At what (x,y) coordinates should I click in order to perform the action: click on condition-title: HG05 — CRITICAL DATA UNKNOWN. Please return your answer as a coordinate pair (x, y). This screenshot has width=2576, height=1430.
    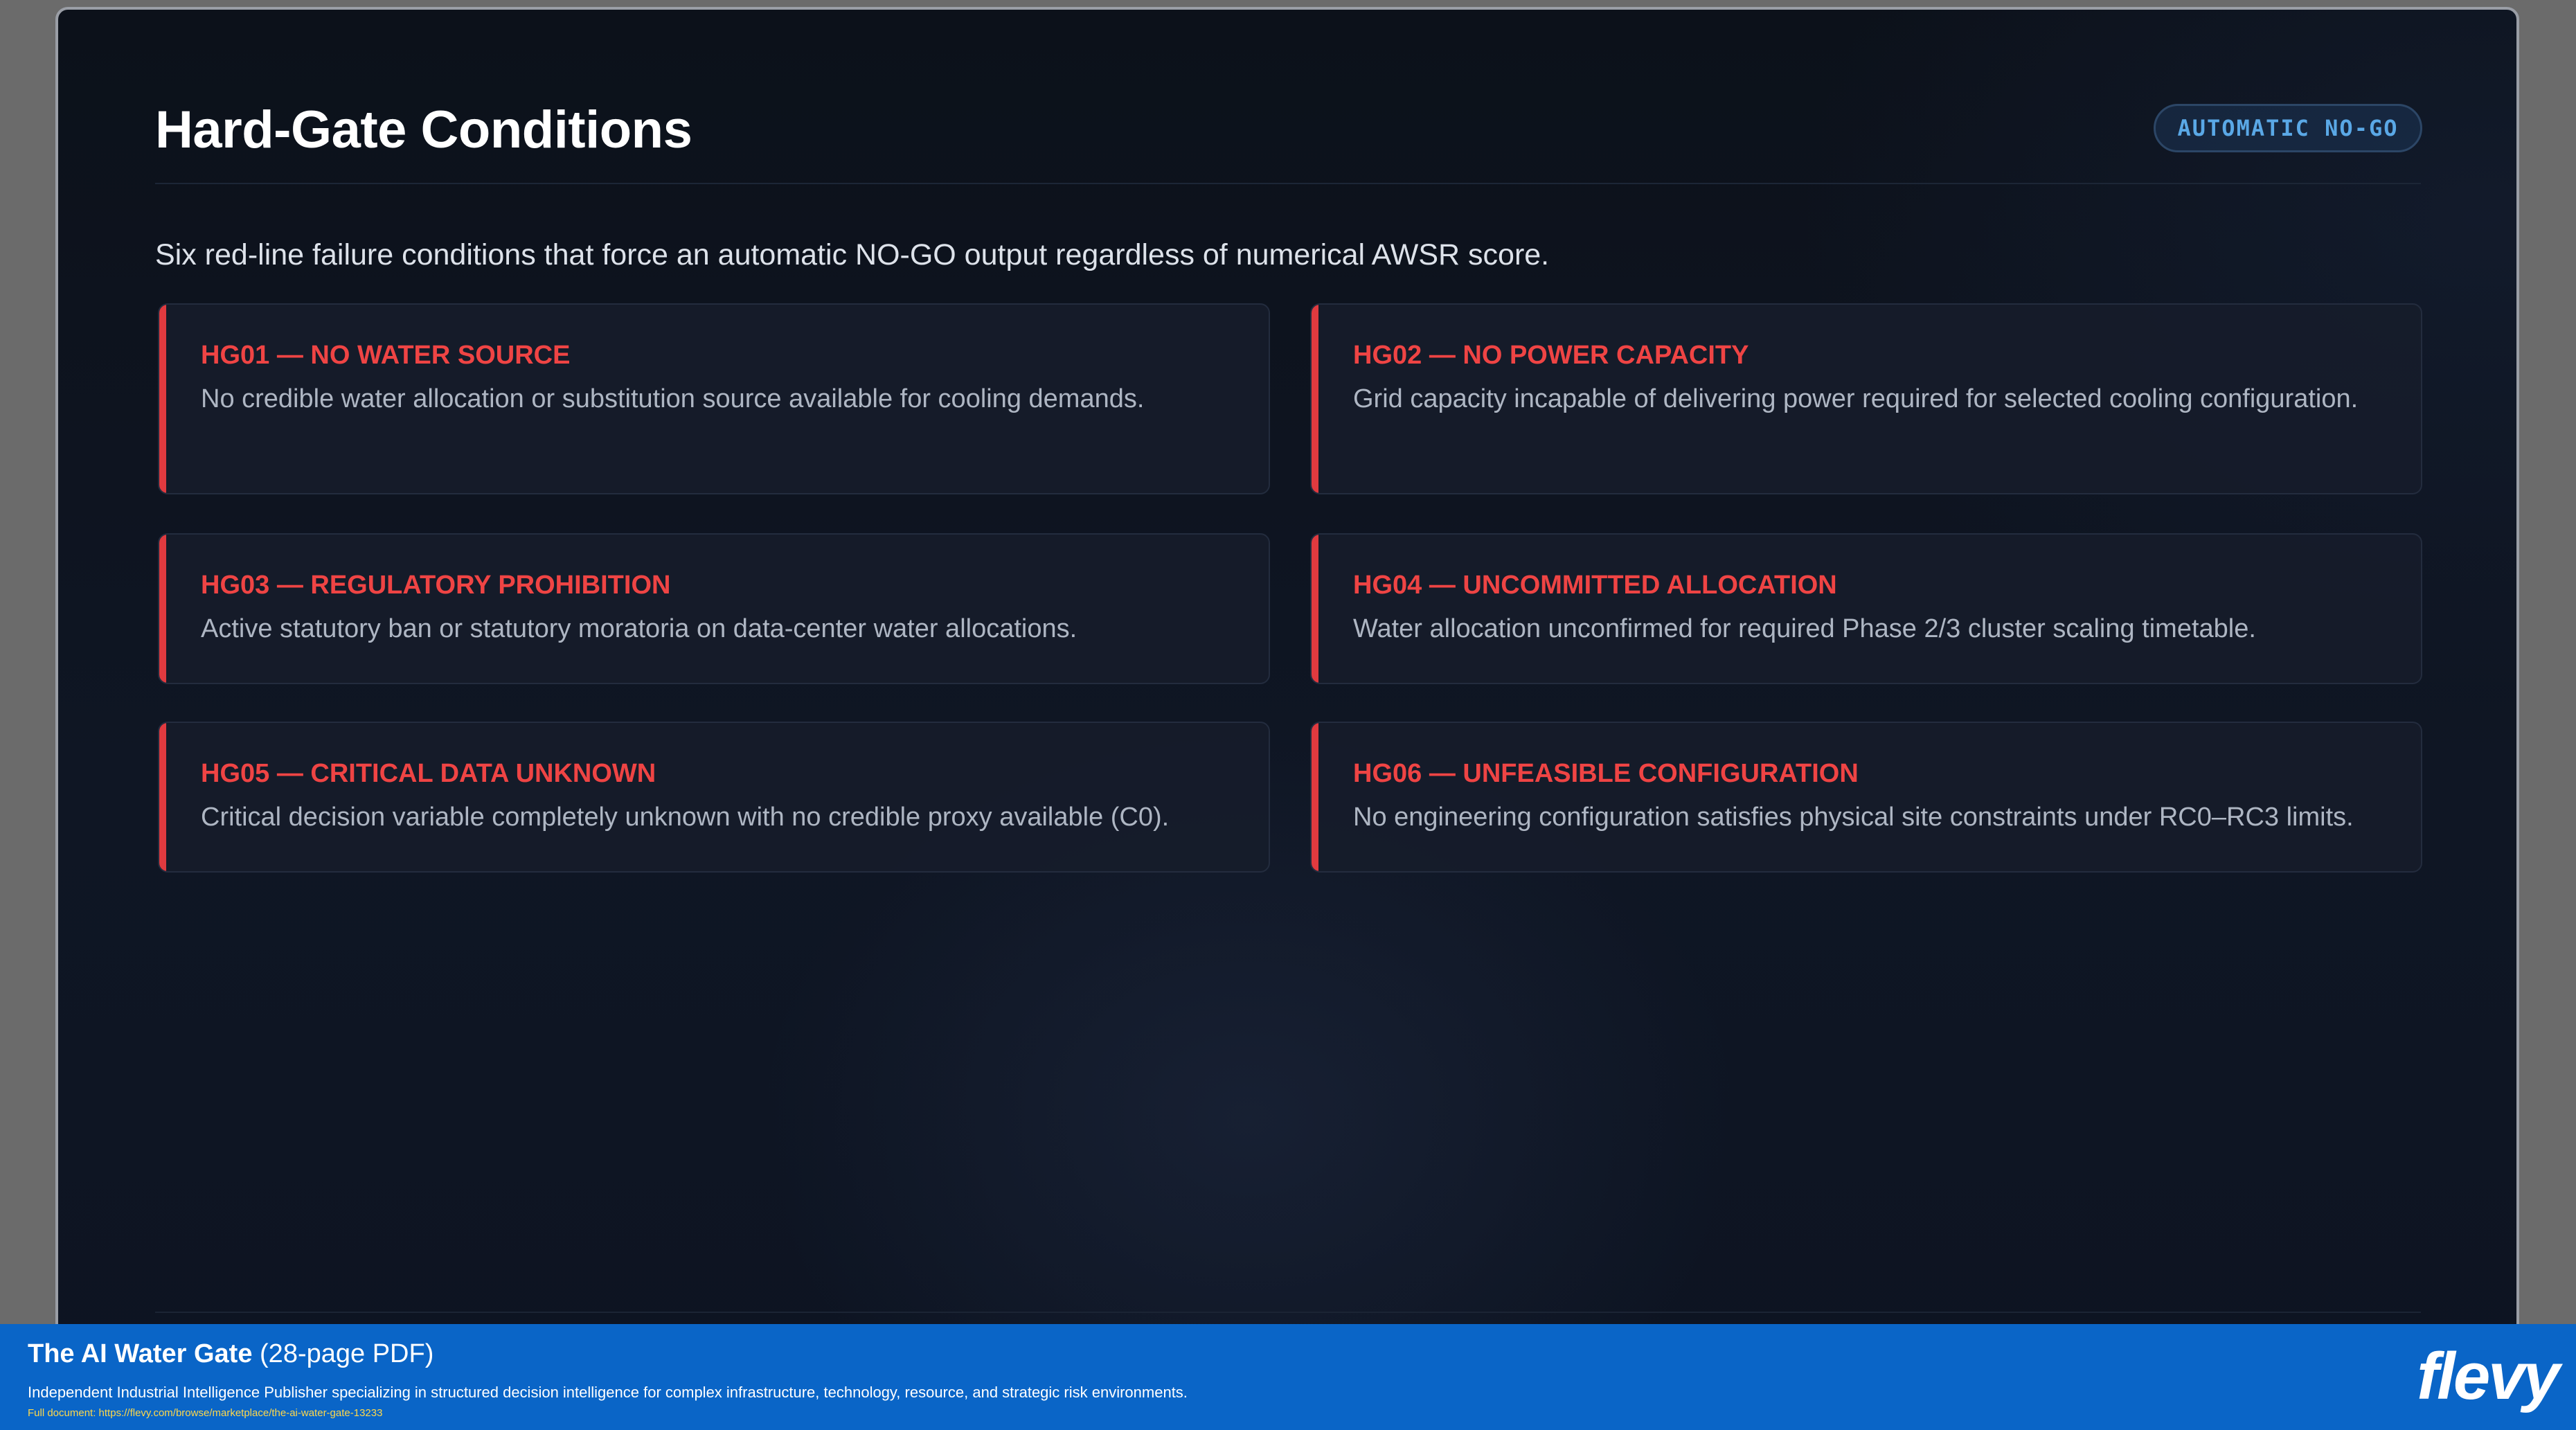
    Looking at the image, I should click on (429, 773).